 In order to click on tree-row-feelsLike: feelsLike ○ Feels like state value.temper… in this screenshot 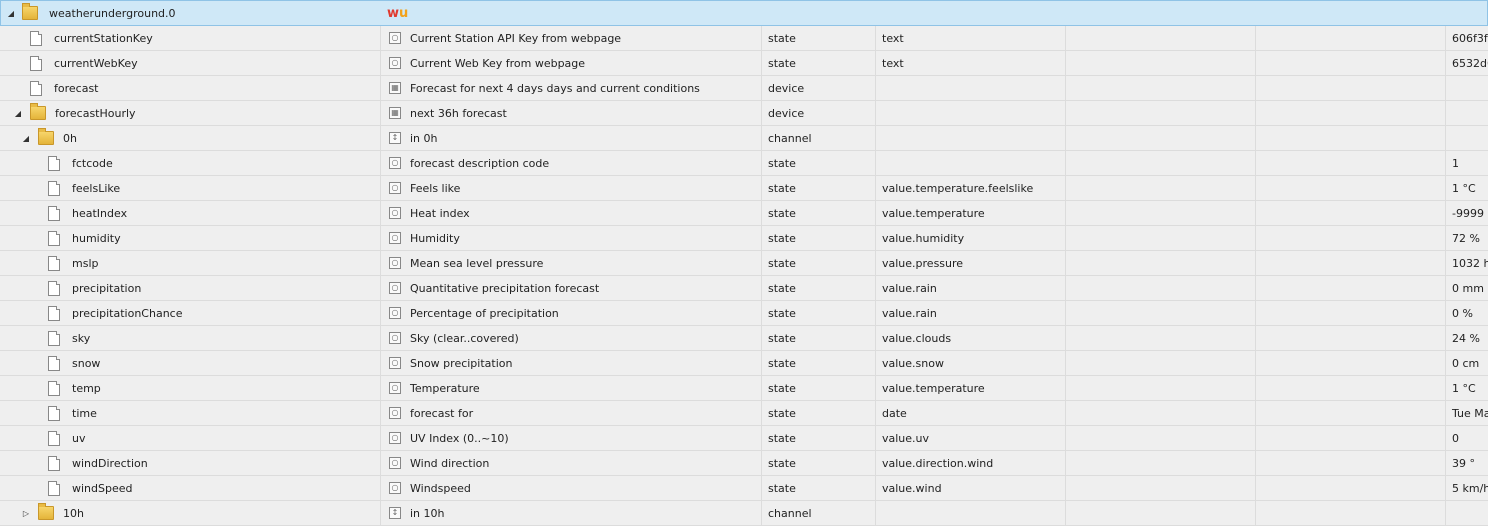, I will do `click(744, 188)`.